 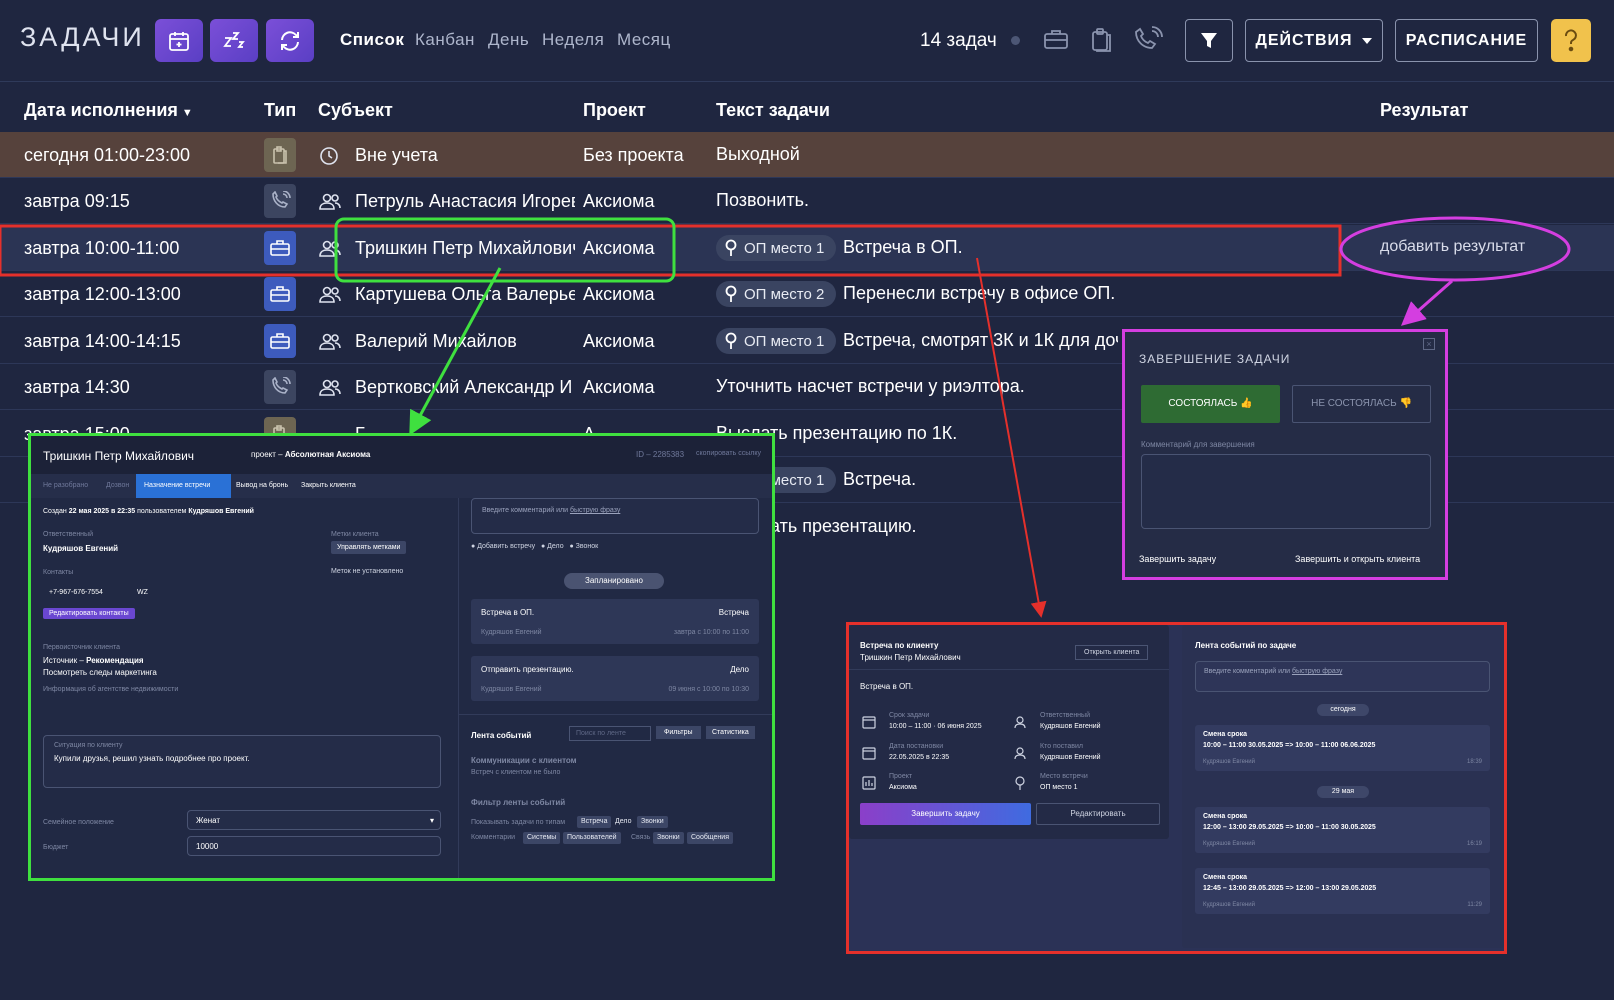 I want to click on column-type: Тип, so click(x=280, y=110).